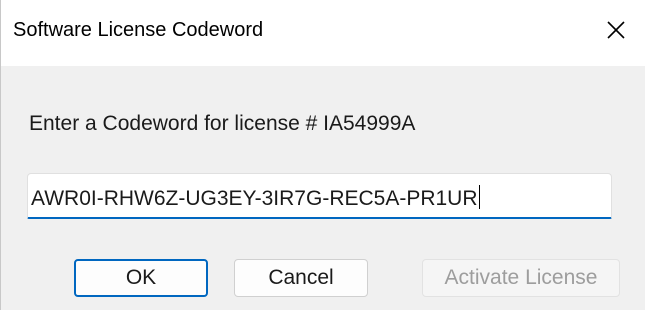 This screenshot has height=310, width=645. Describe the element at coordinates (138, 30) in the screenshot. I see `window-title: Software License Codeword` at that location.